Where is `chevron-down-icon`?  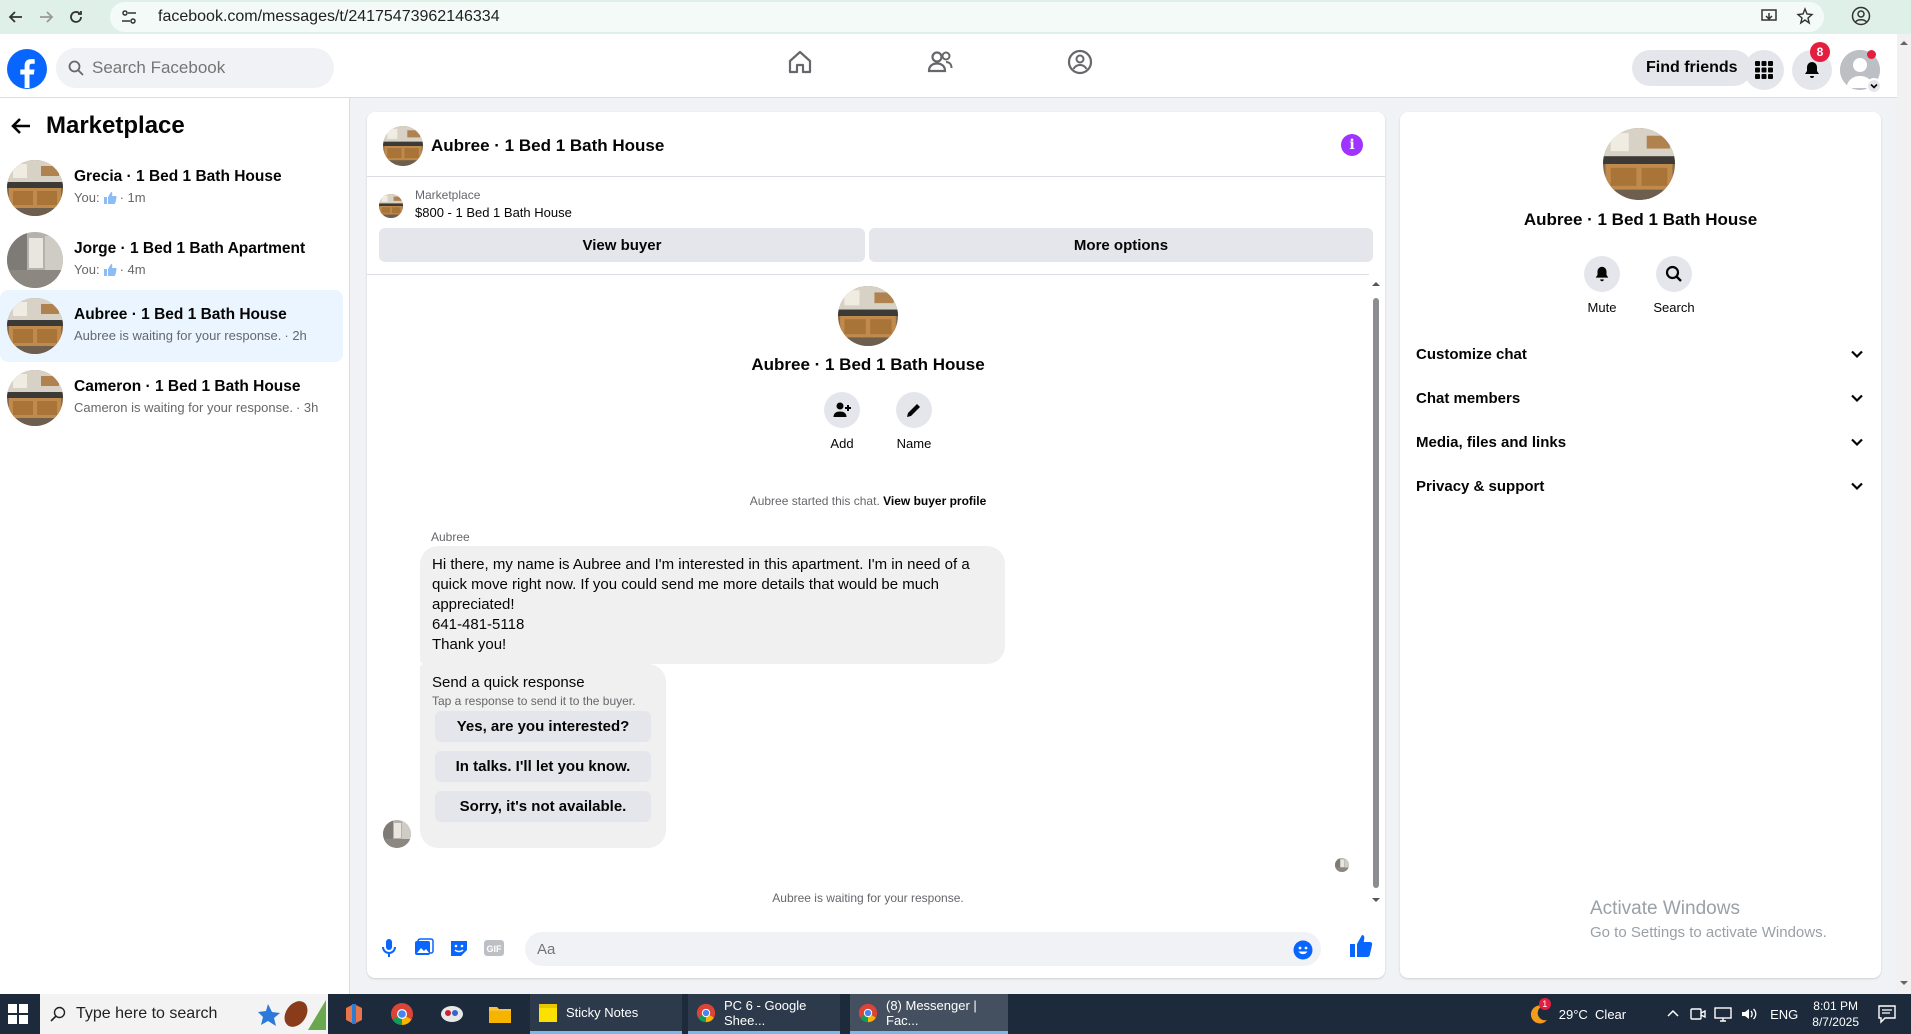
chevron-down-icon is located at coordinates (1857, 398).